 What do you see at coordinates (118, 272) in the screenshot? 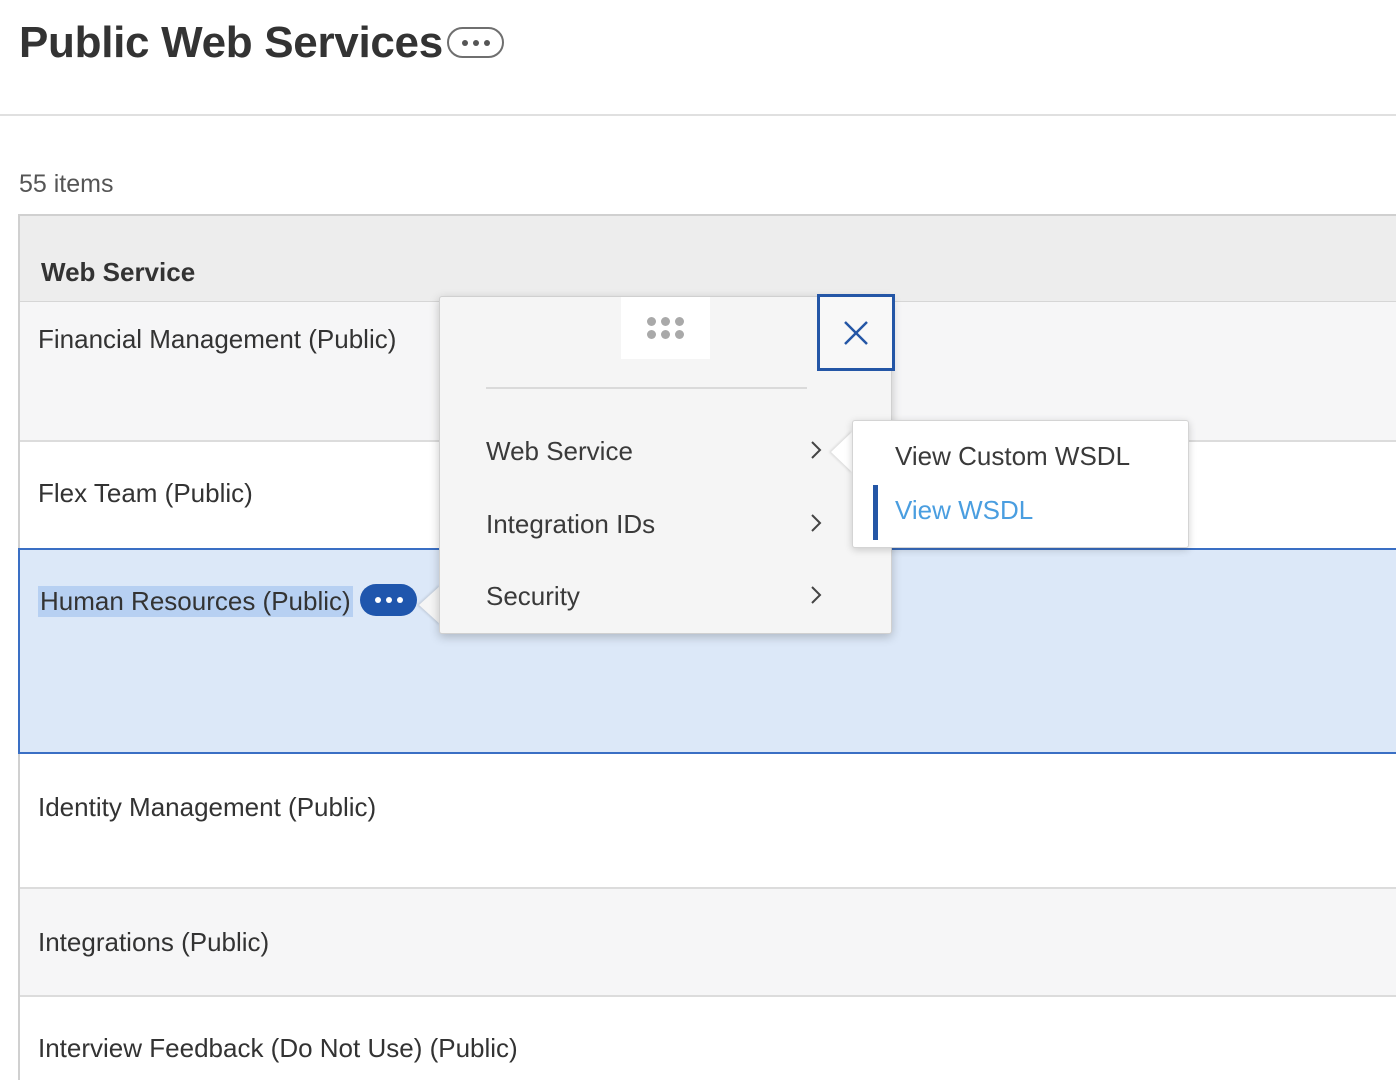
I see `column-header-web-service: Web Service` at bounding box center [118, 272].